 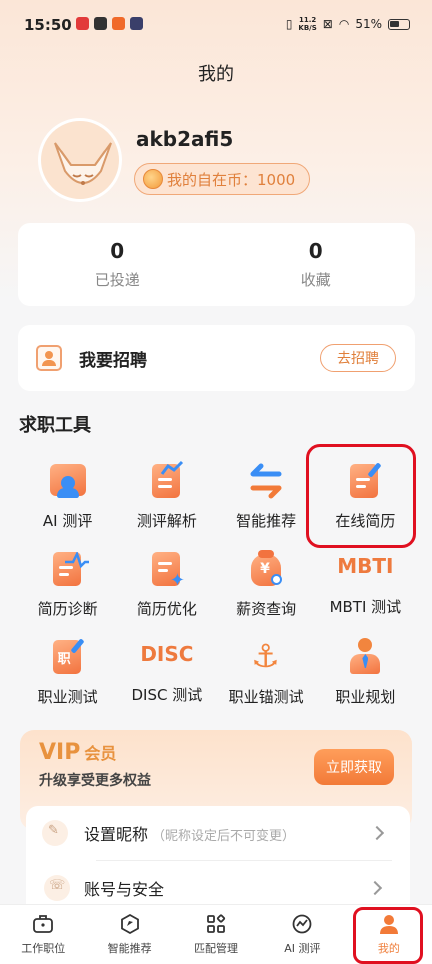 I want to click on tool-label: DISC 测试, so click(x=167, y=695).